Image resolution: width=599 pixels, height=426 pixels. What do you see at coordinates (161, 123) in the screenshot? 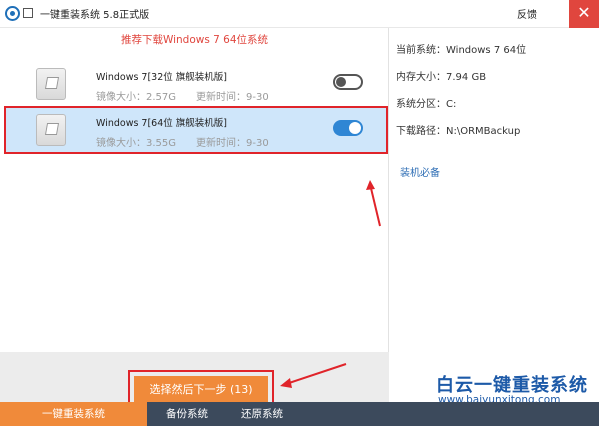
I see `os-name: Windows 7[64位 旗舰装机版]` at bounding box center [161, 123].